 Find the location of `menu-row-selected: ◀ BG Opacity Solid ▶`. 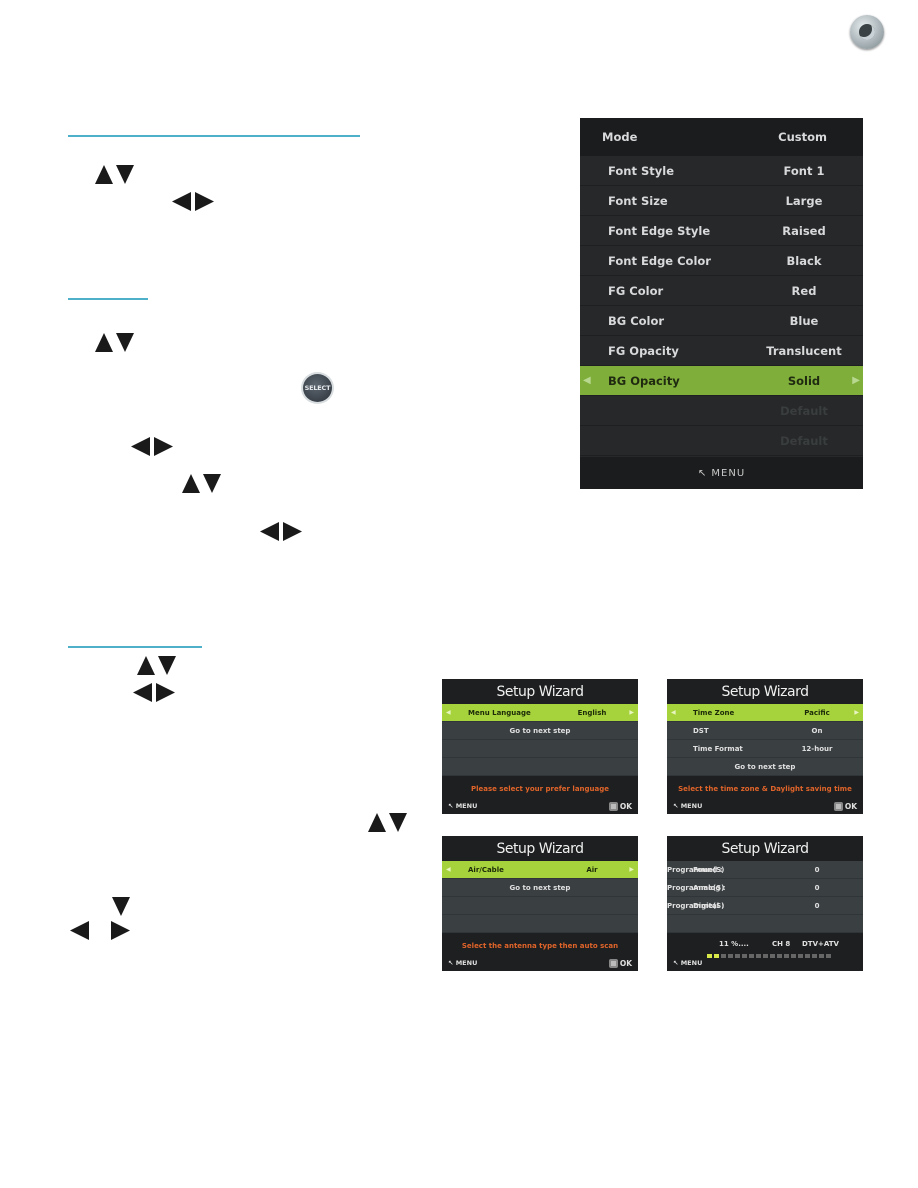

menu-row-selected: ◀ BG Opacity Solid ▶ is located at coordinates (721, 381).